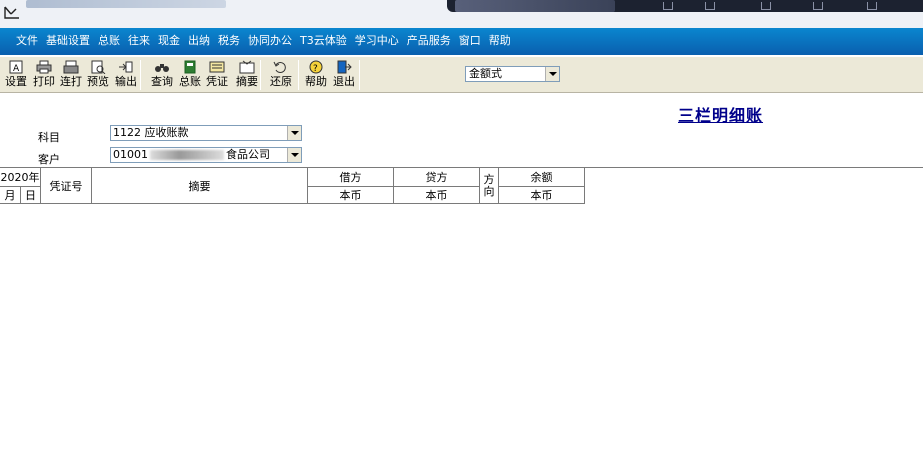 The width and height of the screenshot is (923, 459). I want to click on toolbar-button: 还原, so click(281, 75).